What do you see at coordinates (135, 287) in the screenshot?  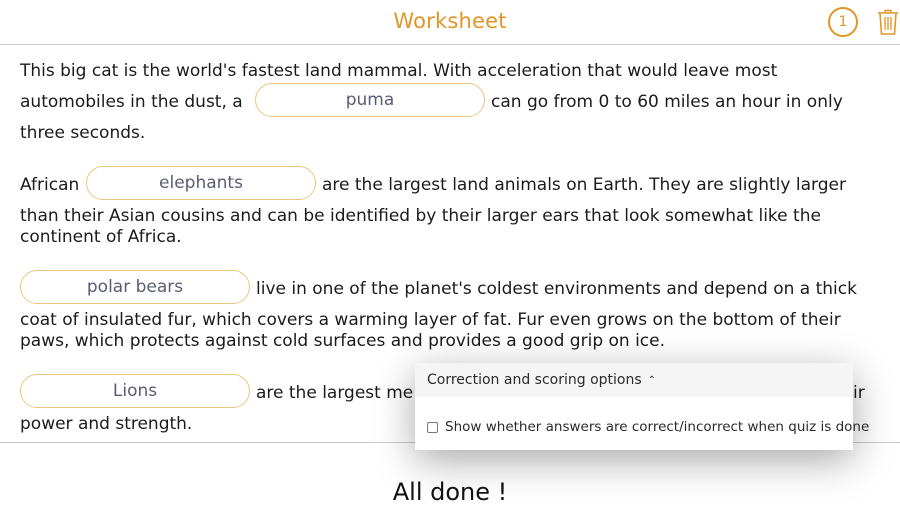 I see `answer-blank: polar bears` at bounding box center [135, 287].